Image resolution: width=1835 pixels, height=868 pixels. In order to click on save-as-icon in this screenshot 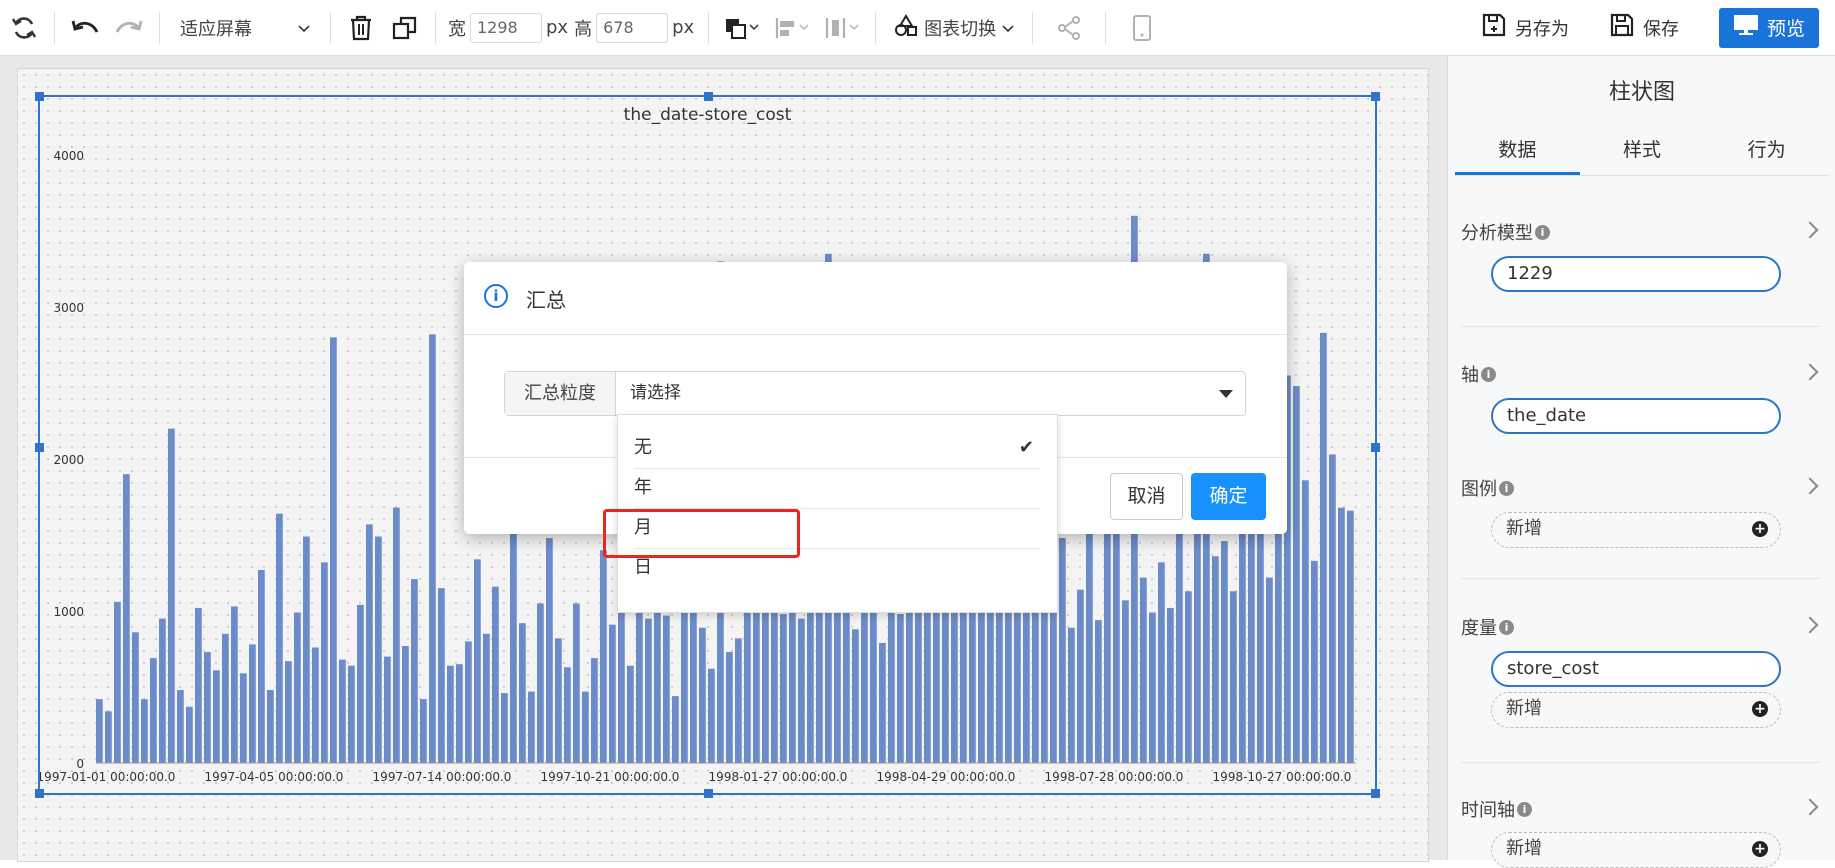, I will do `click(1494, 27)`.